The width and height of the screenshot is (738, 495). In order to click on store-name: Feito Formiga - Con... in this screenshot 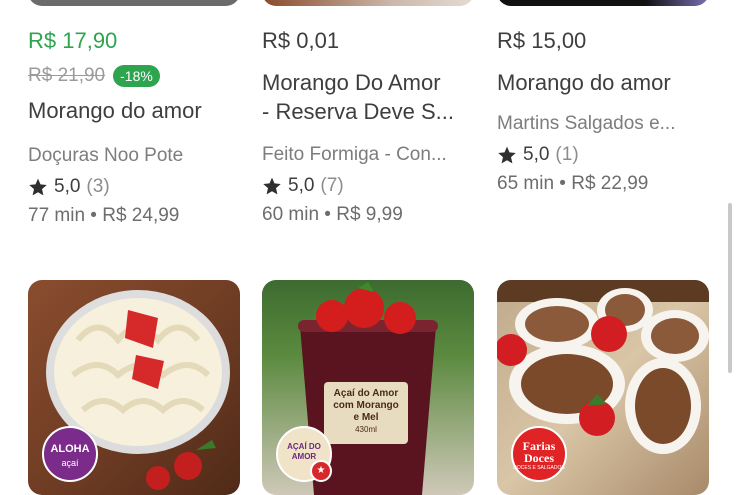, I will do `click(354, 154)`.